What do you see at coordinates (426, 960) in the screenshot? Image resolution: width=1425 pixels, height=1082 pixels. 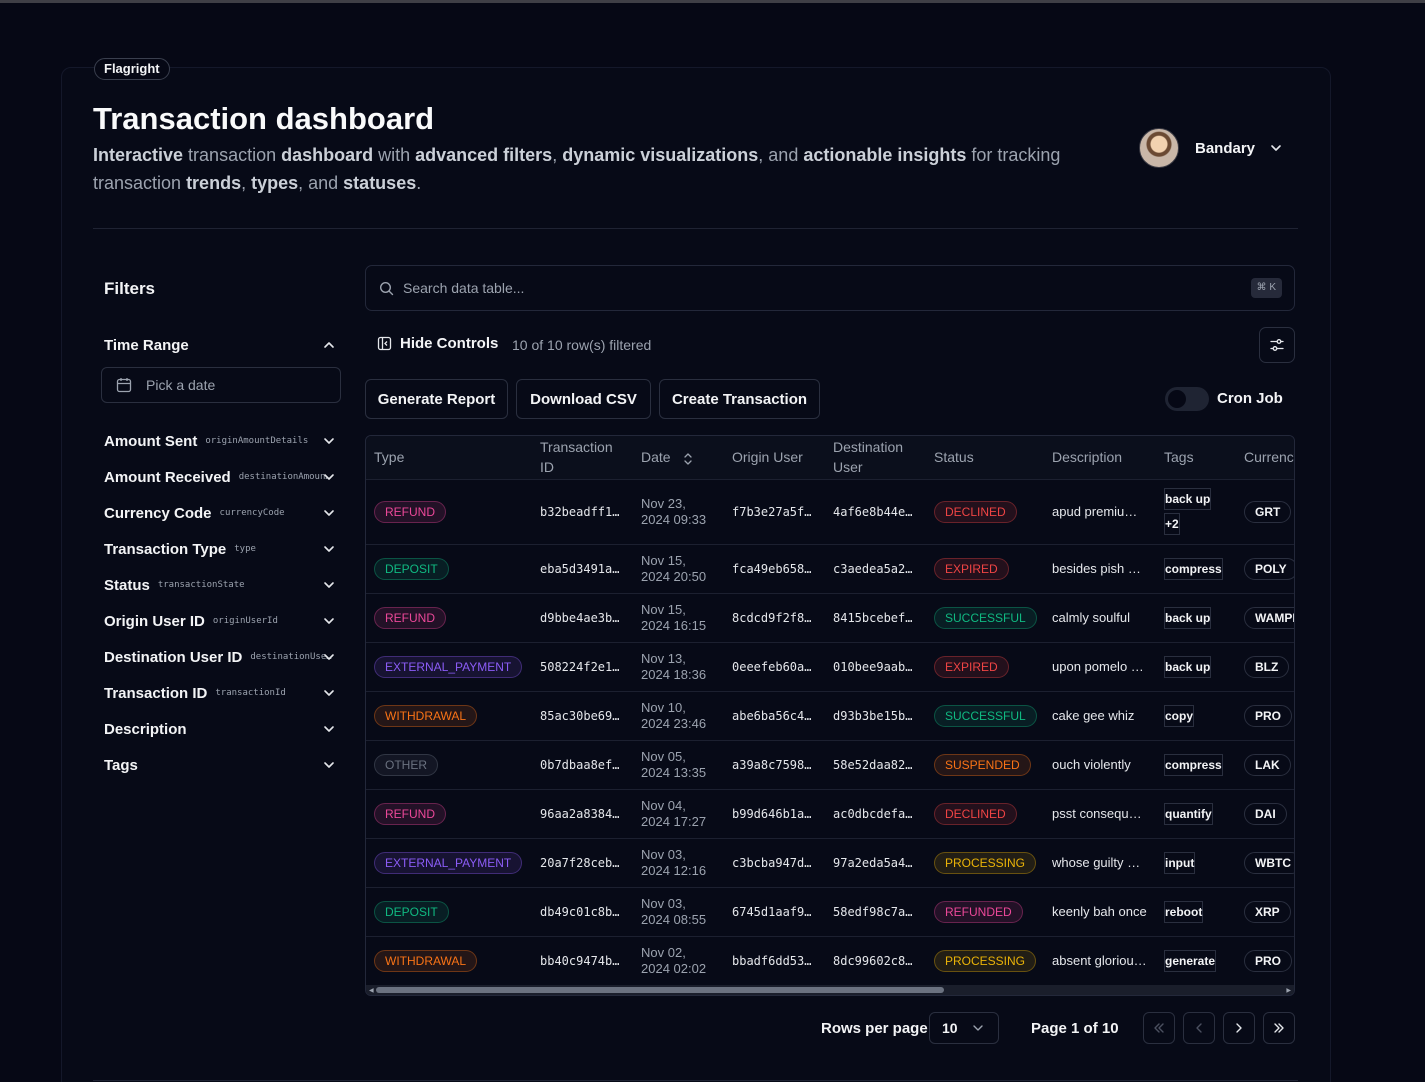 I see `type-badge: WITHDRAWAL` at bounding box center [426, 960].